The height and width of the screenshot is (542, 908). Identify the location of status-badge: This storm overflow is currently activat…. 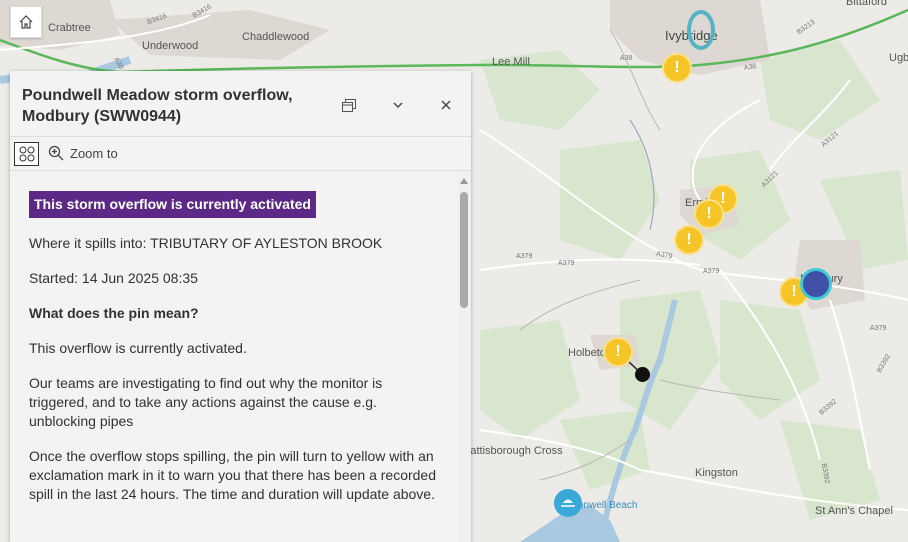
(172, 204).